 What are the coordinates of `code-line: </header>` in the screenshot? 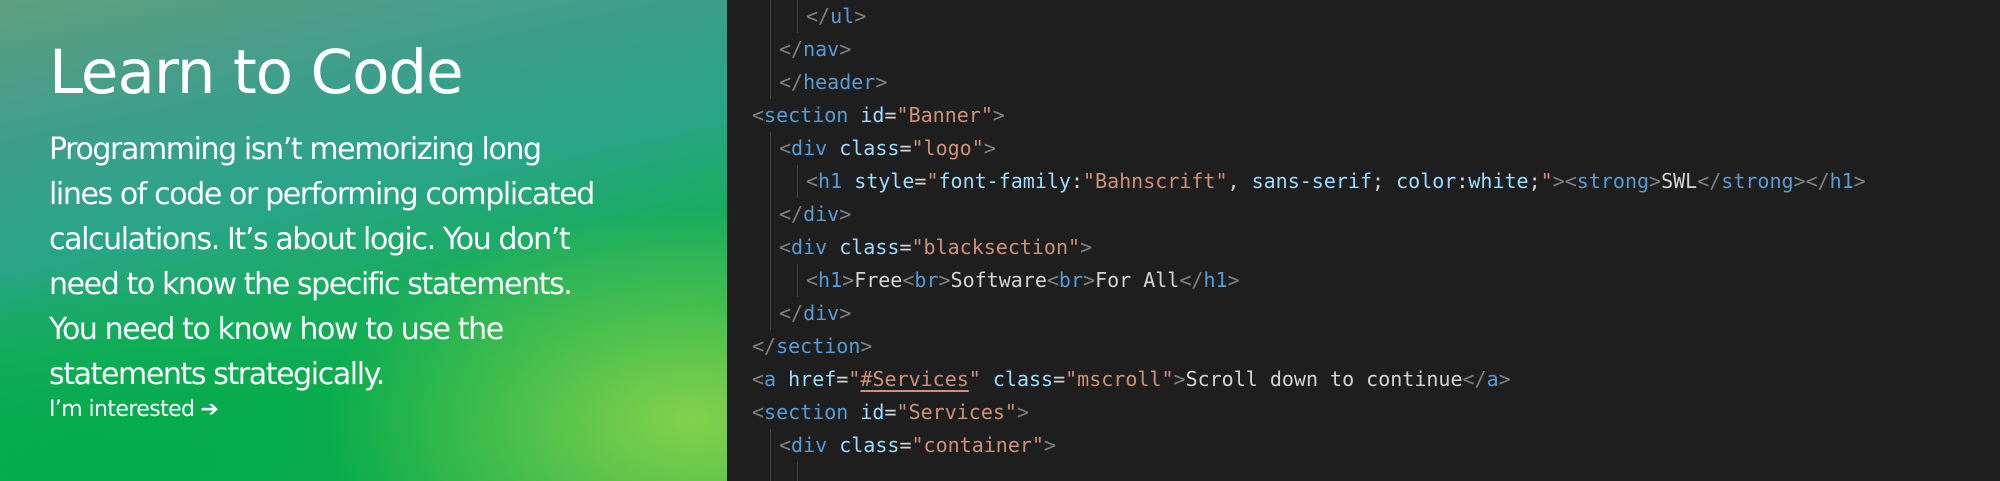 It's located at (833, 82).